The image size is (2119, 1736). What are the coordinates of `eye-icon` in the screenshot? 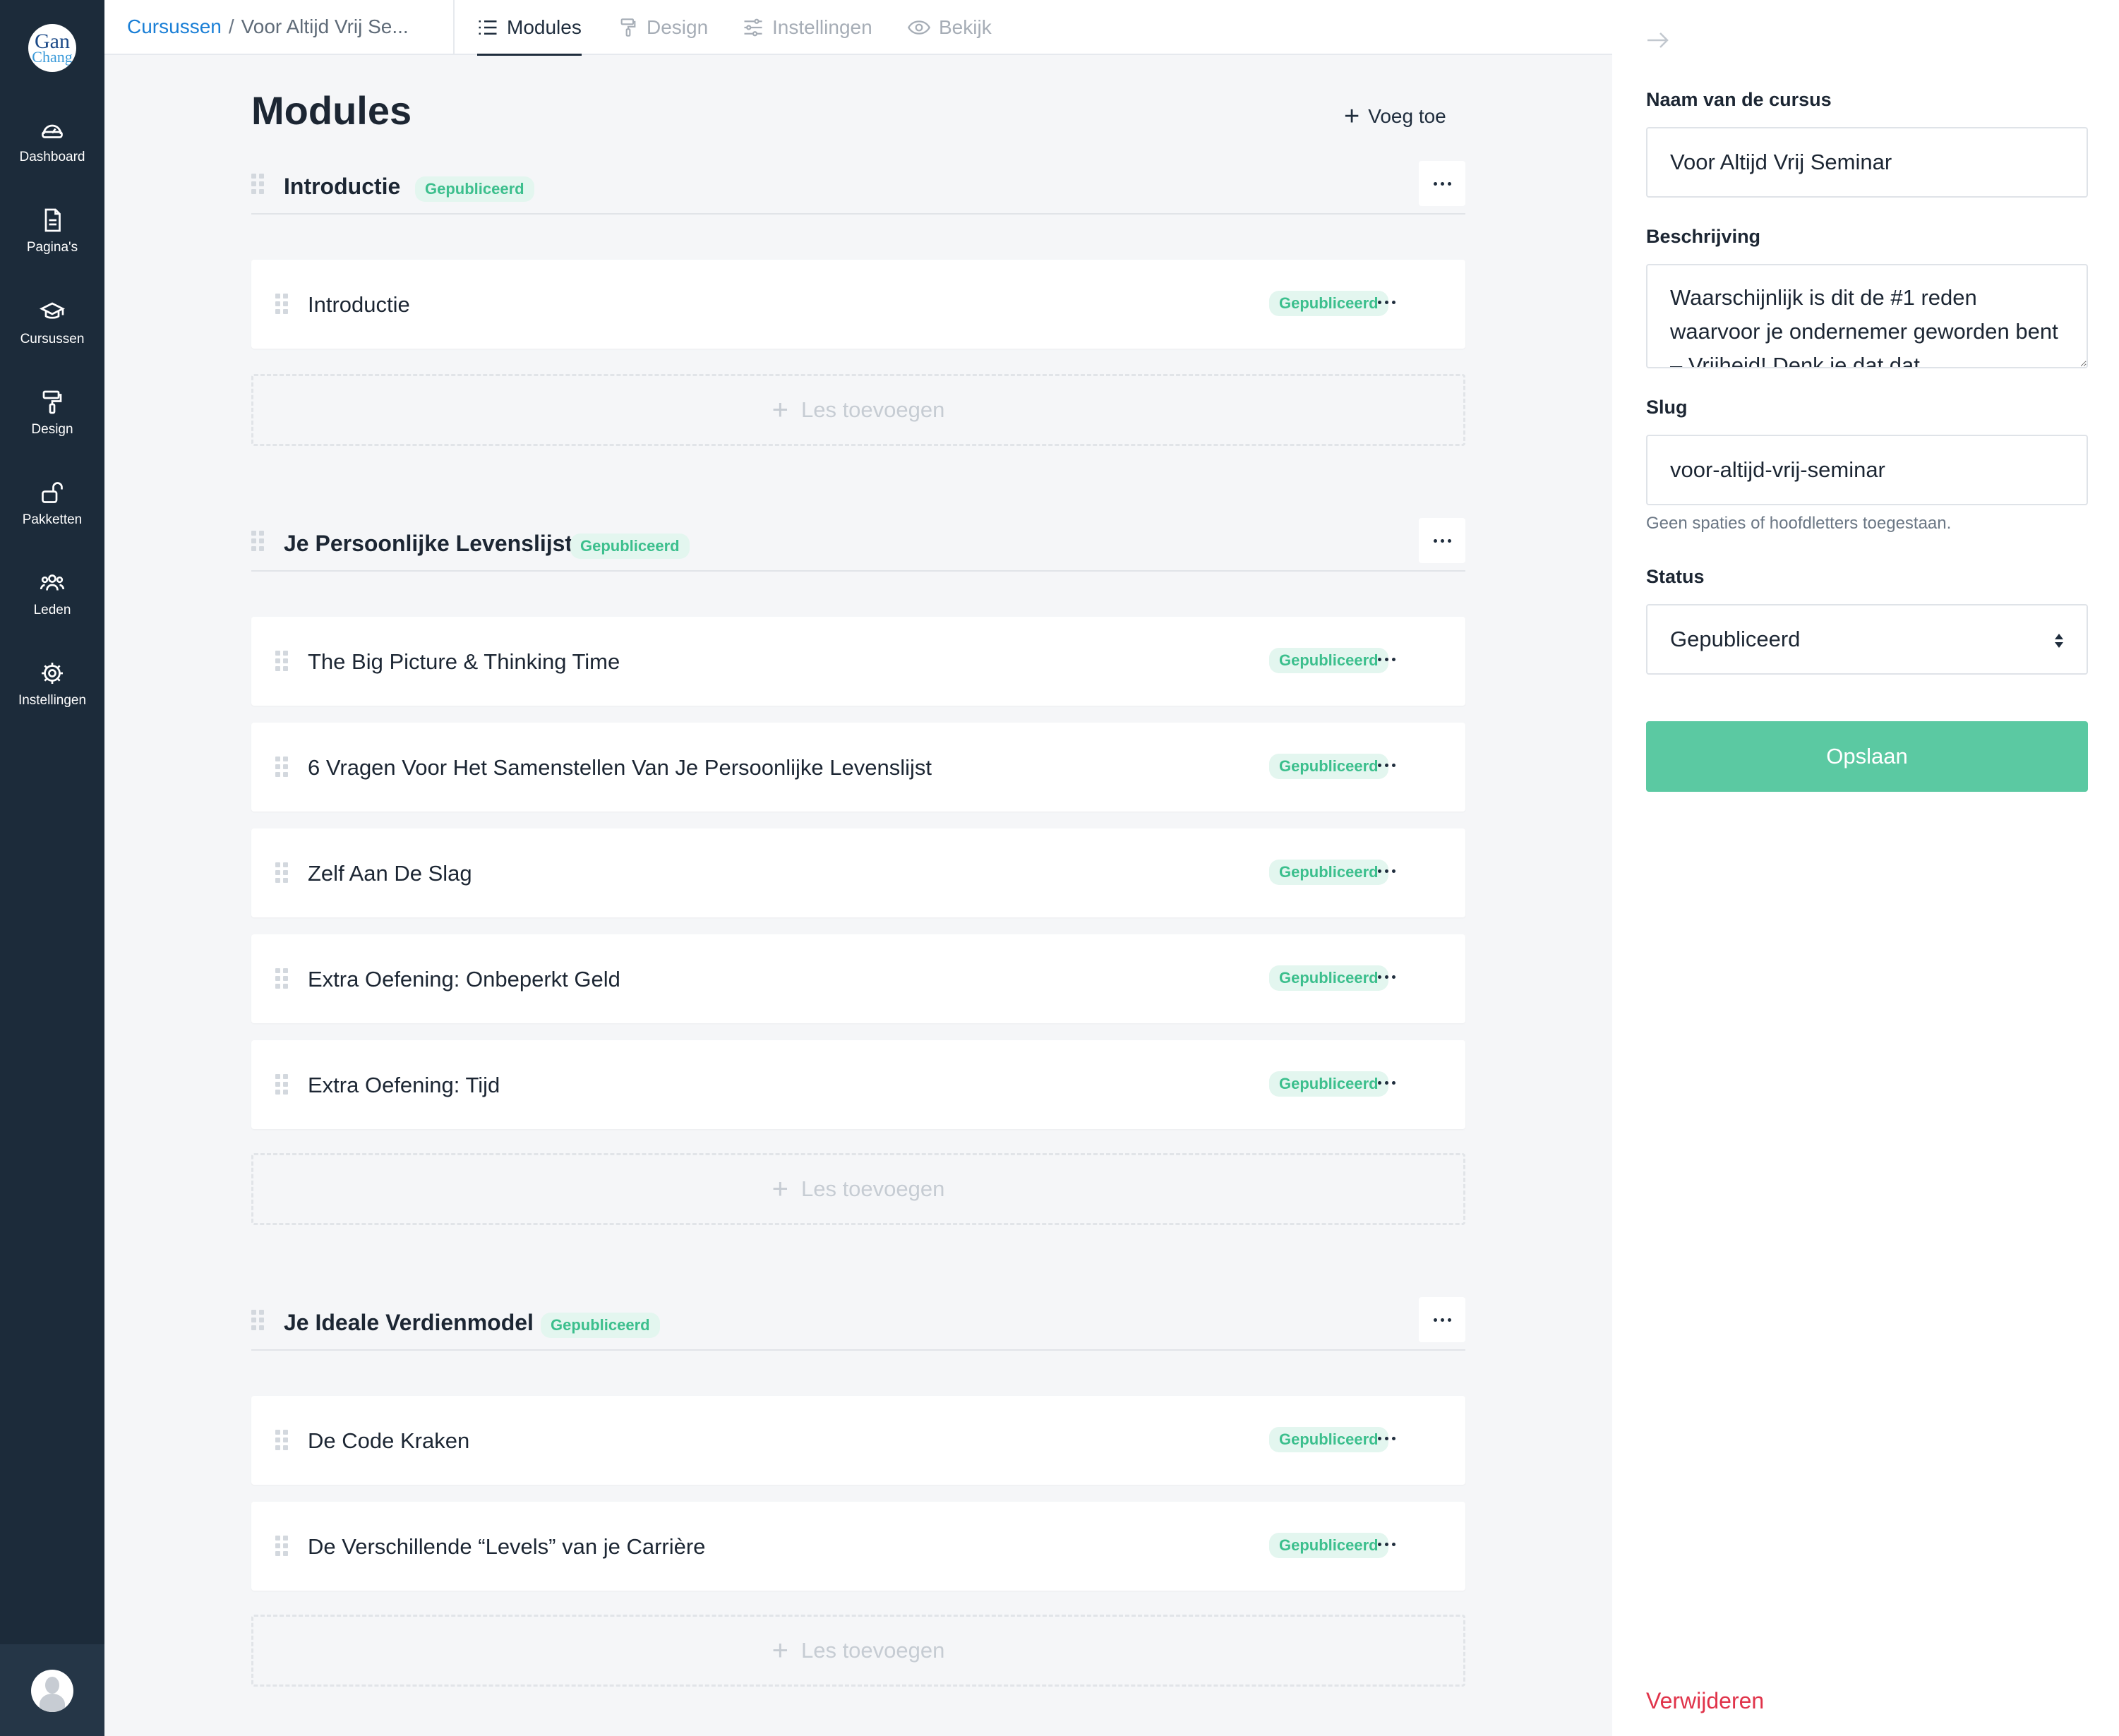 It's located at (919, 27).